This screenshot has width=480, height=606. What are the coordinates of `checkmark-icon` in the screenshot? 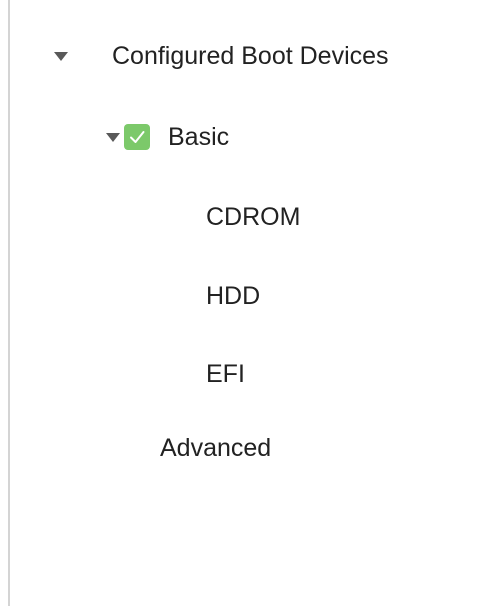 It's located at (137, 137).